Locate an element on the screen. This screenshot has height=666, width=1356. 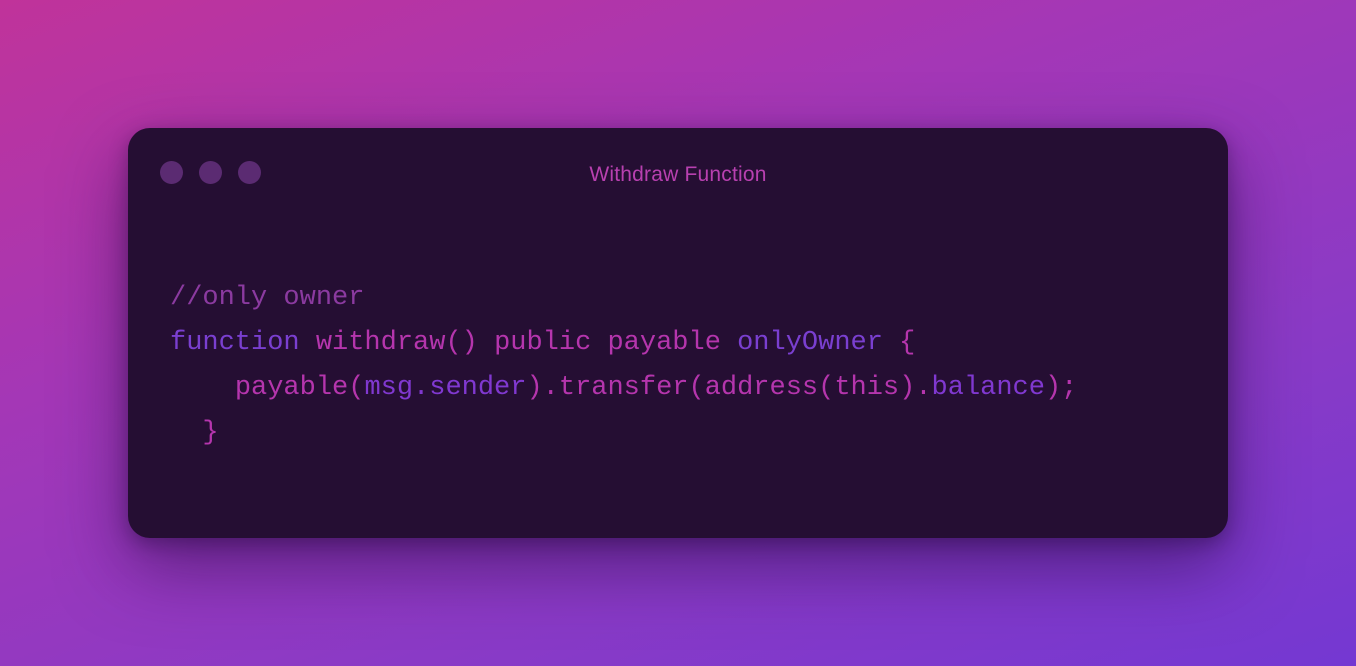
code-statement-end: ); is located at coordinates (1061, 388).